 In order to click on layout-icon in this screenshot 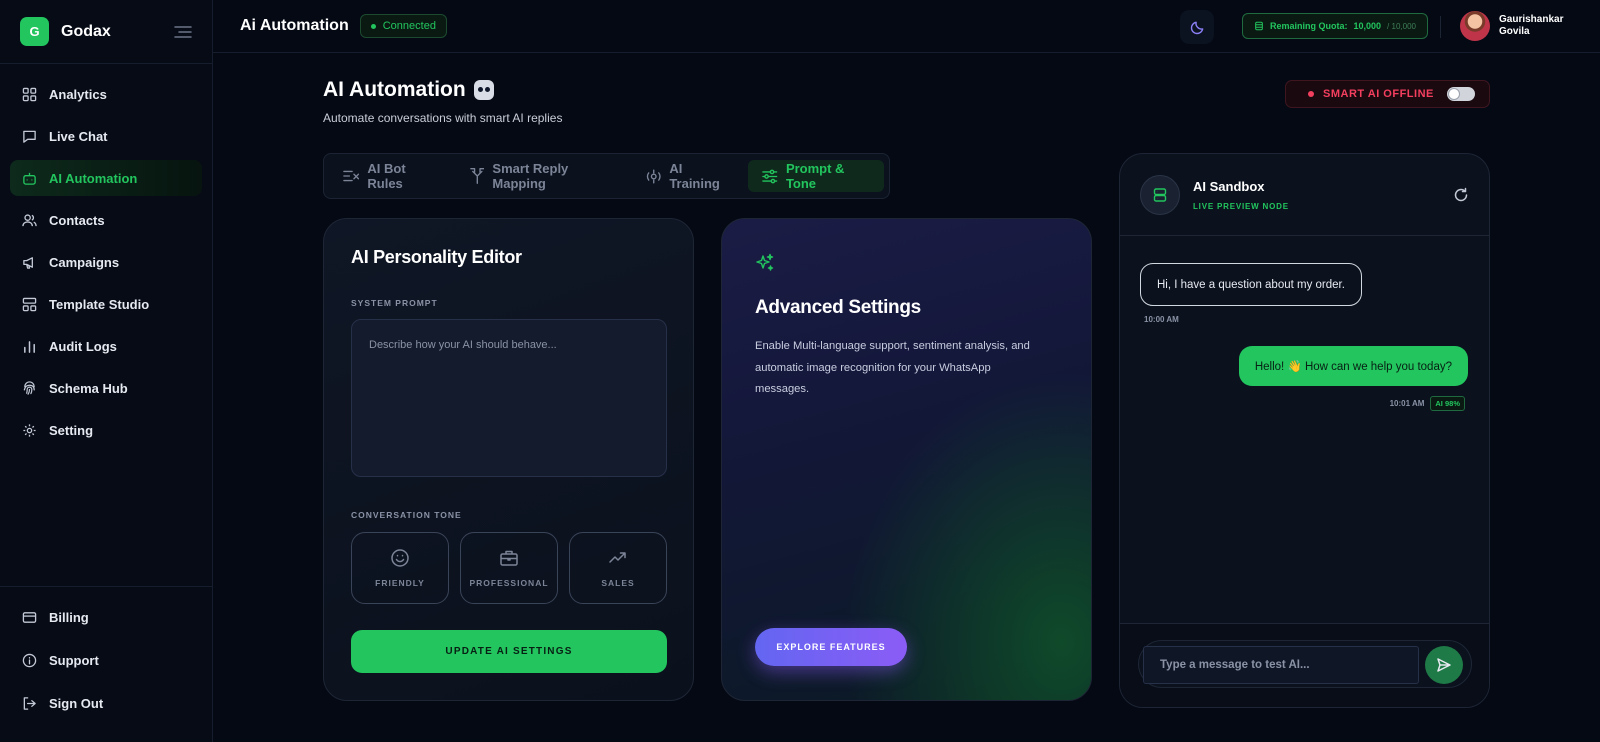, I will do `click(29, 304)`.